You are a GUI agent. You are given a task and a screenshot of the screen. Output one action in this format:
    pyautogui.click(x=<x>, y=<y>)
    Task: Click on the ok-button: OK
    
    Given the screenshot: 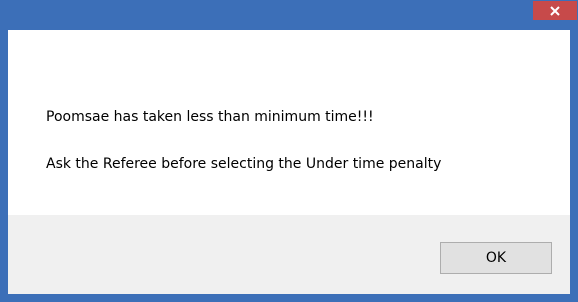 What is the action you would take?
    pyautogui.click(x=496, y=258)
    